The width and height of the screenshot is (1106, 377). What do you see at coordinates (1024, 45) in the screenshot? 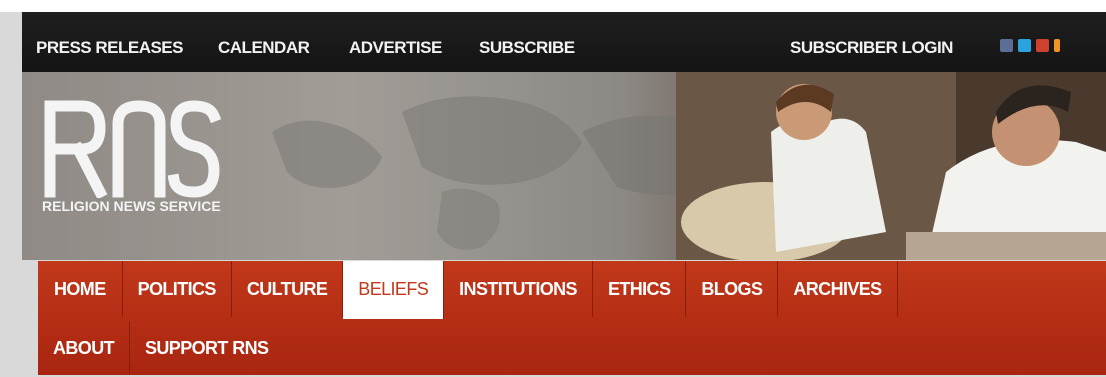
I see `twitter-icon` at bounding box center [1024, 45].